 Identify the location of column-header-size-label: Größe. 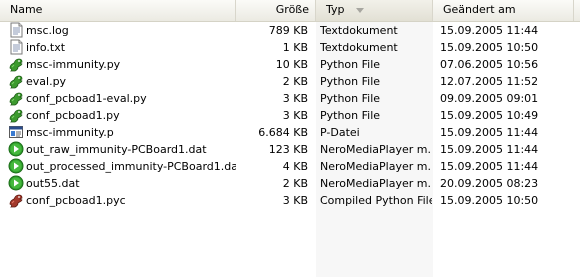
(292, 9).